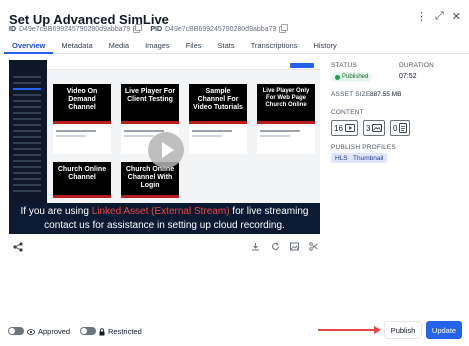 This screenshot has width=469, height=346. What do you see at coordinates (160, 211) in the screenshot?
I see `banner-highlight: Linked Asset (External Stream)` at bounding box center [160, 211].